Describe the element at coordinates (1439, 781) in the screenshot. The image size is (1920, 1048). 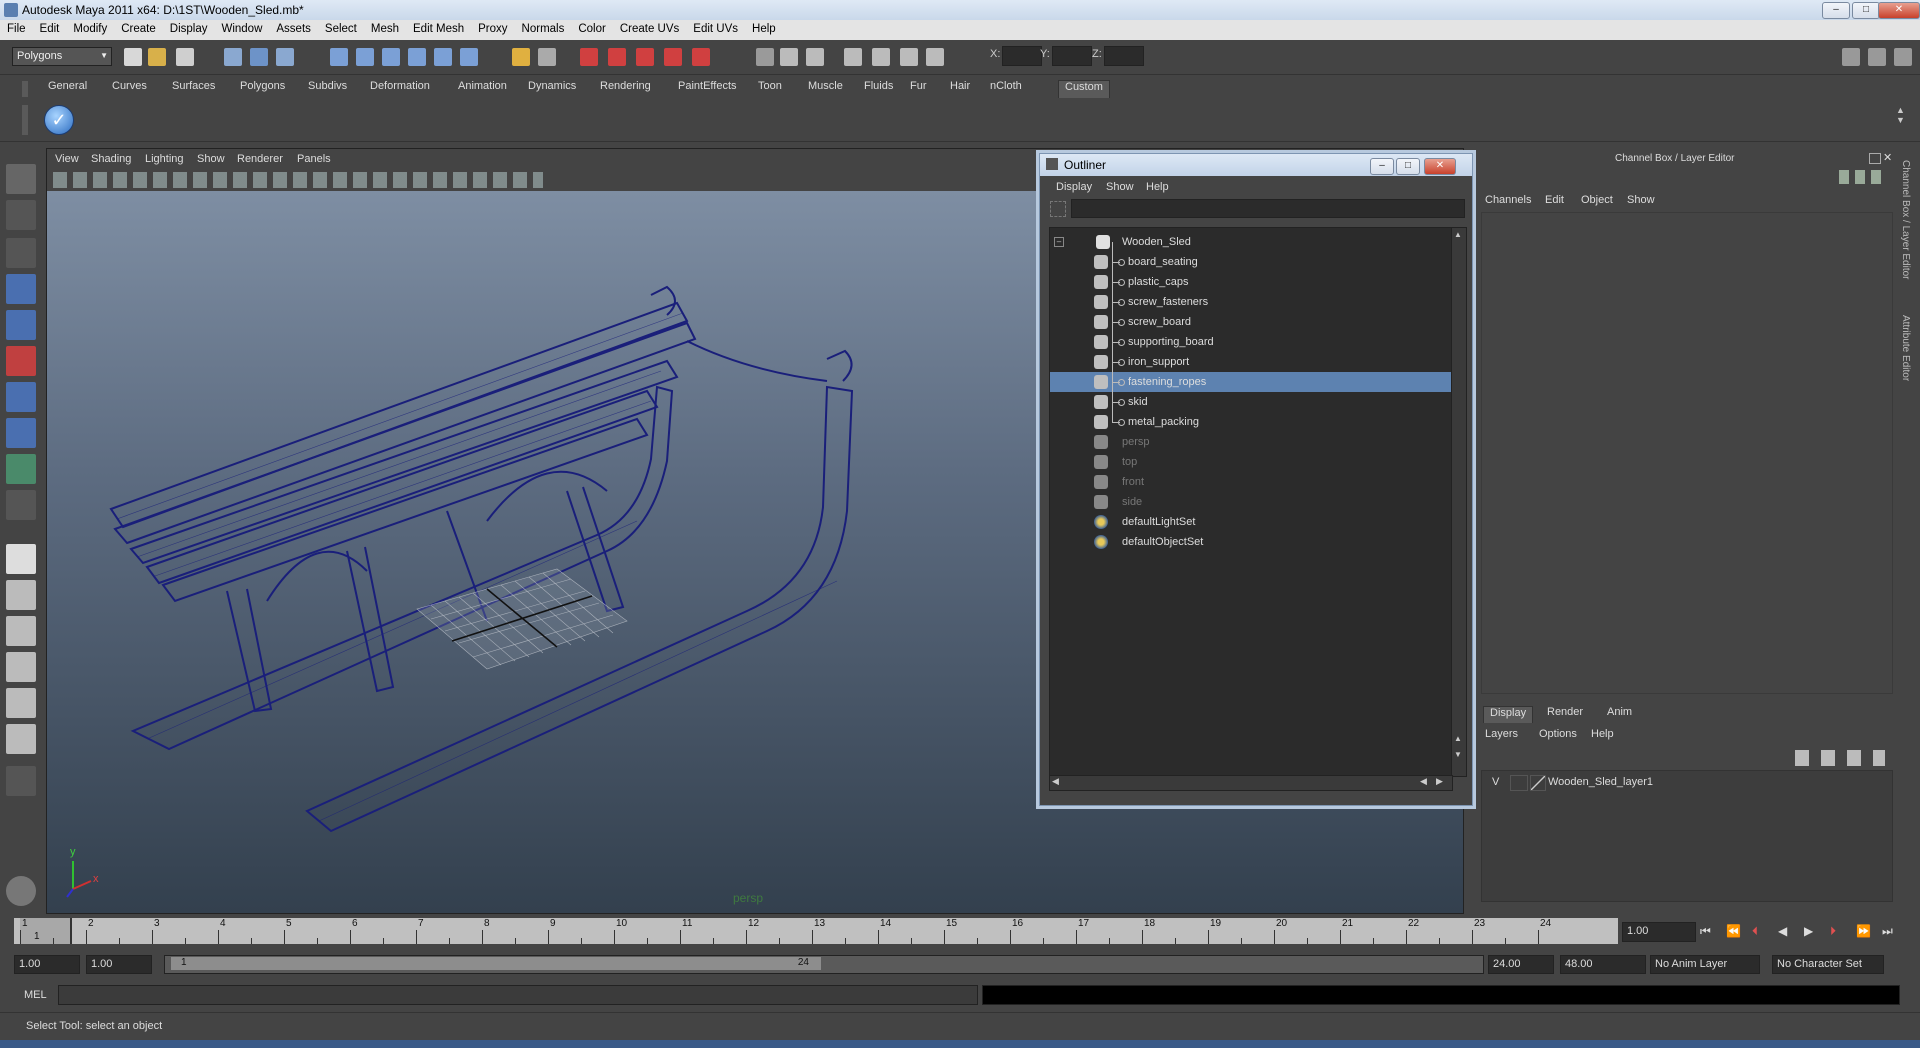
I see `scroll-right-icon: ▶` at that location.